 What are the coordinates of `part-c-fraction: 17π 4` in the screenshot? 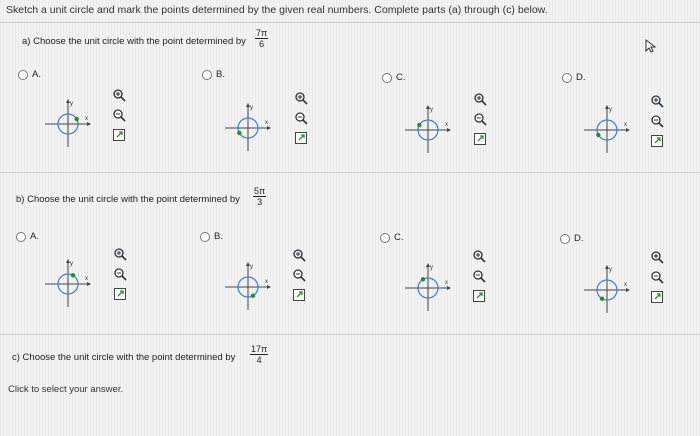 It's located at (259, 354).